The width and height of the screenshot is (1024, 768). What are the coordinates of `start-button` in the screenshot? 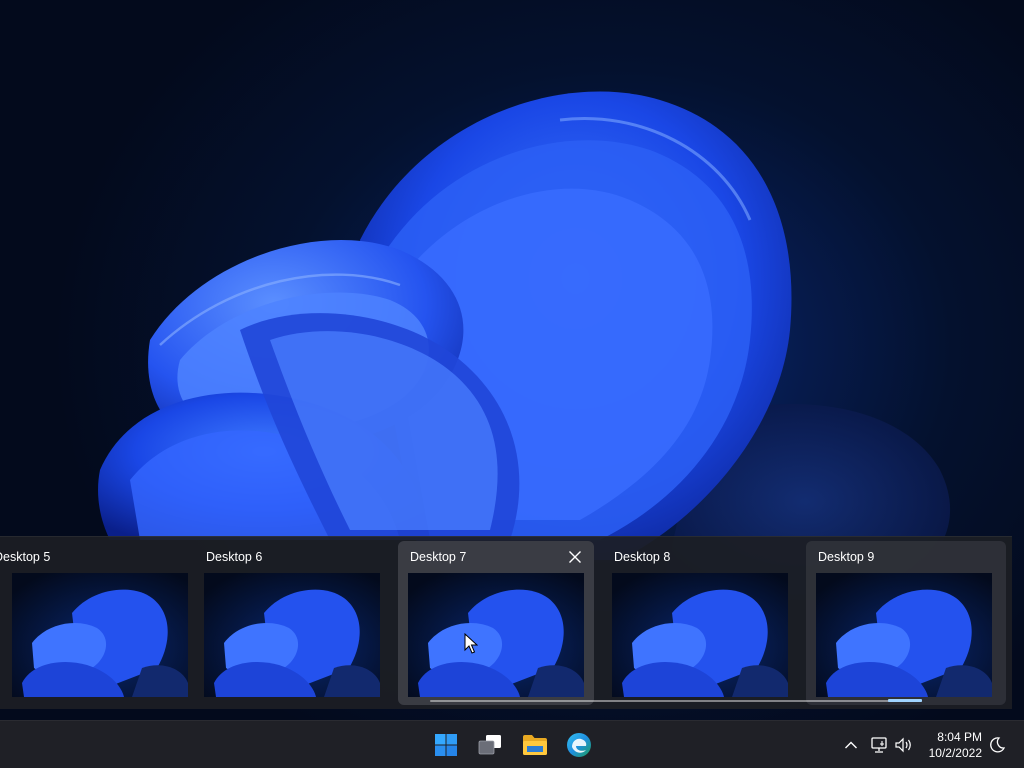 It's located at (446, 745).